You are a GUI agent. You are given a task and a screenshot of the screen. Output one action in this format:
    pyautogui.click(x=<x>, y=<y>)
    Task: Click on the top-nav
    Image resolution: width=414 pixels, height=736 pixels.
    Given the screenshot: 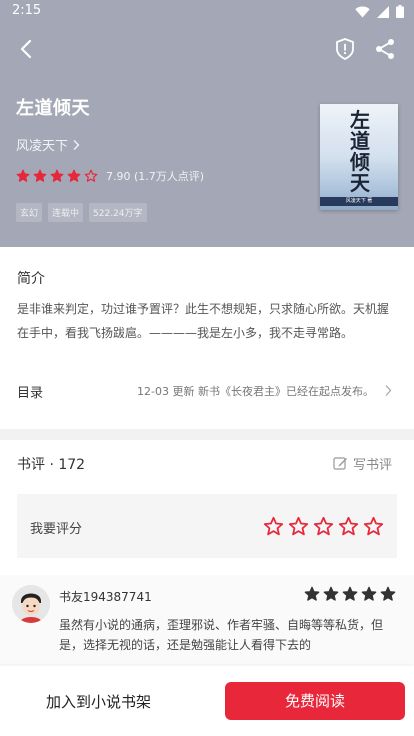 What is the action you would take?
    pyautogui.click(x=207, y=48)
    